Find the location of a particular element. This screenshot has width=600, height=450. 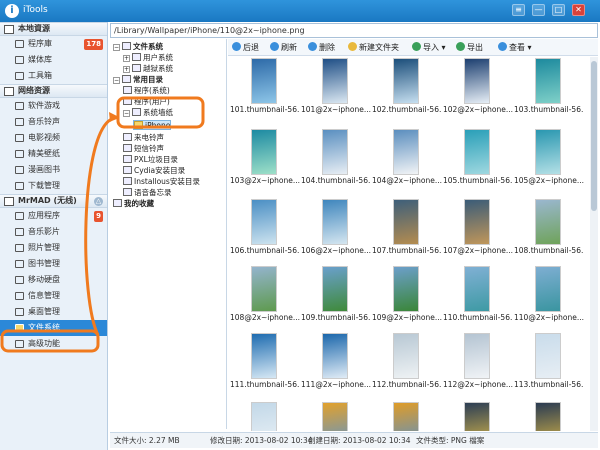

sidebar-item: 应用程序 9 is located at coordinates (53, 216).